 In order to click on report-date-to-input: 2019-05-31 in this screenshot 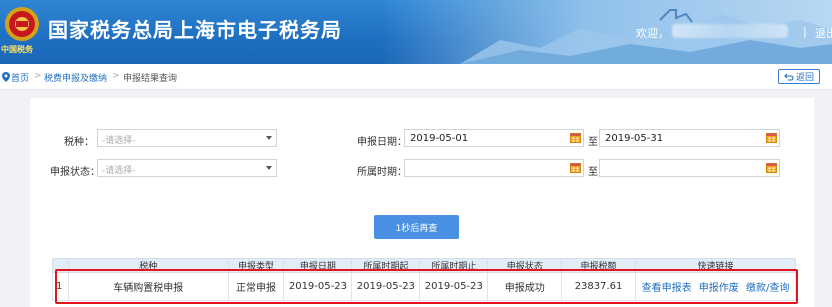, I will do `click(689, 138)`.